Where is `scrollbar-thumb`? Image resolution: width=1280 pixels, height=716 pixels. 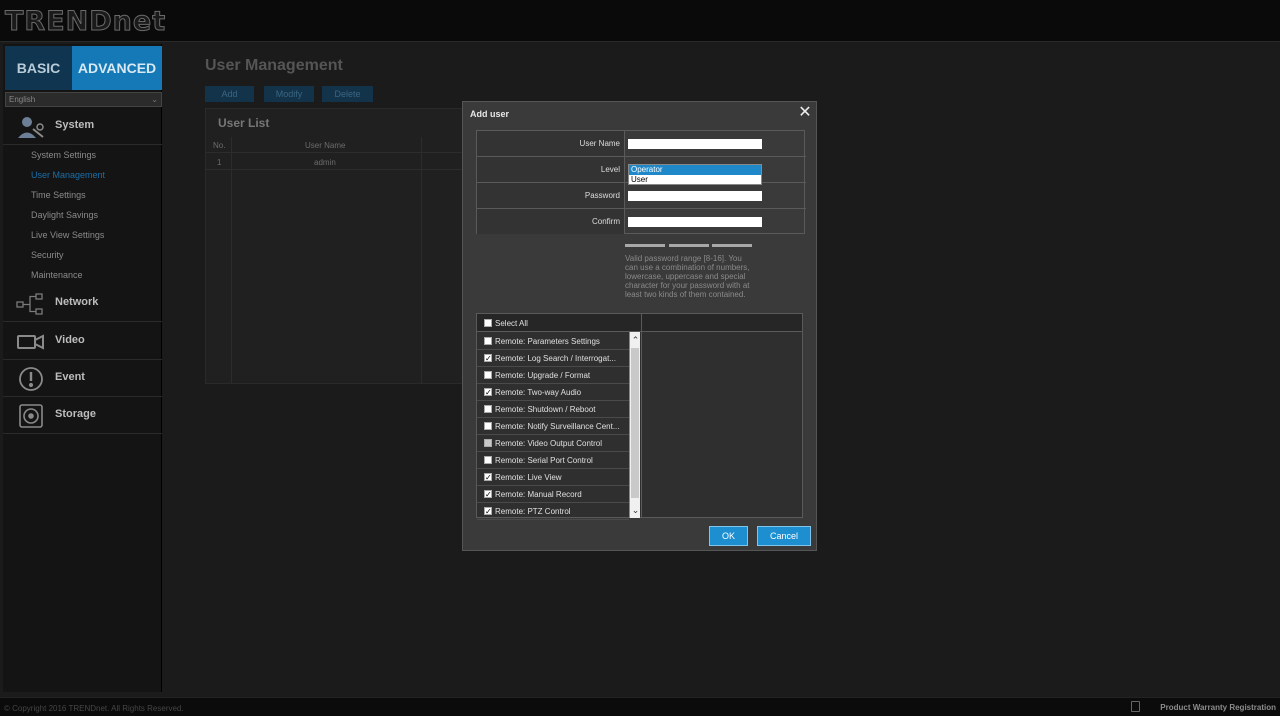 scrollbar-thumb is located at coordinates (635, 423).